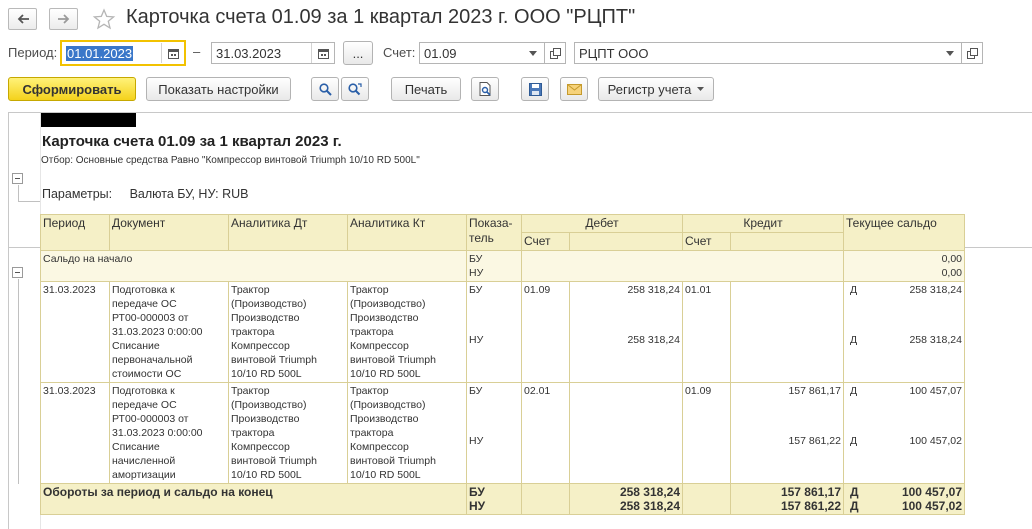  I want to click on generate-button: Сформировать, so click(72, 89).